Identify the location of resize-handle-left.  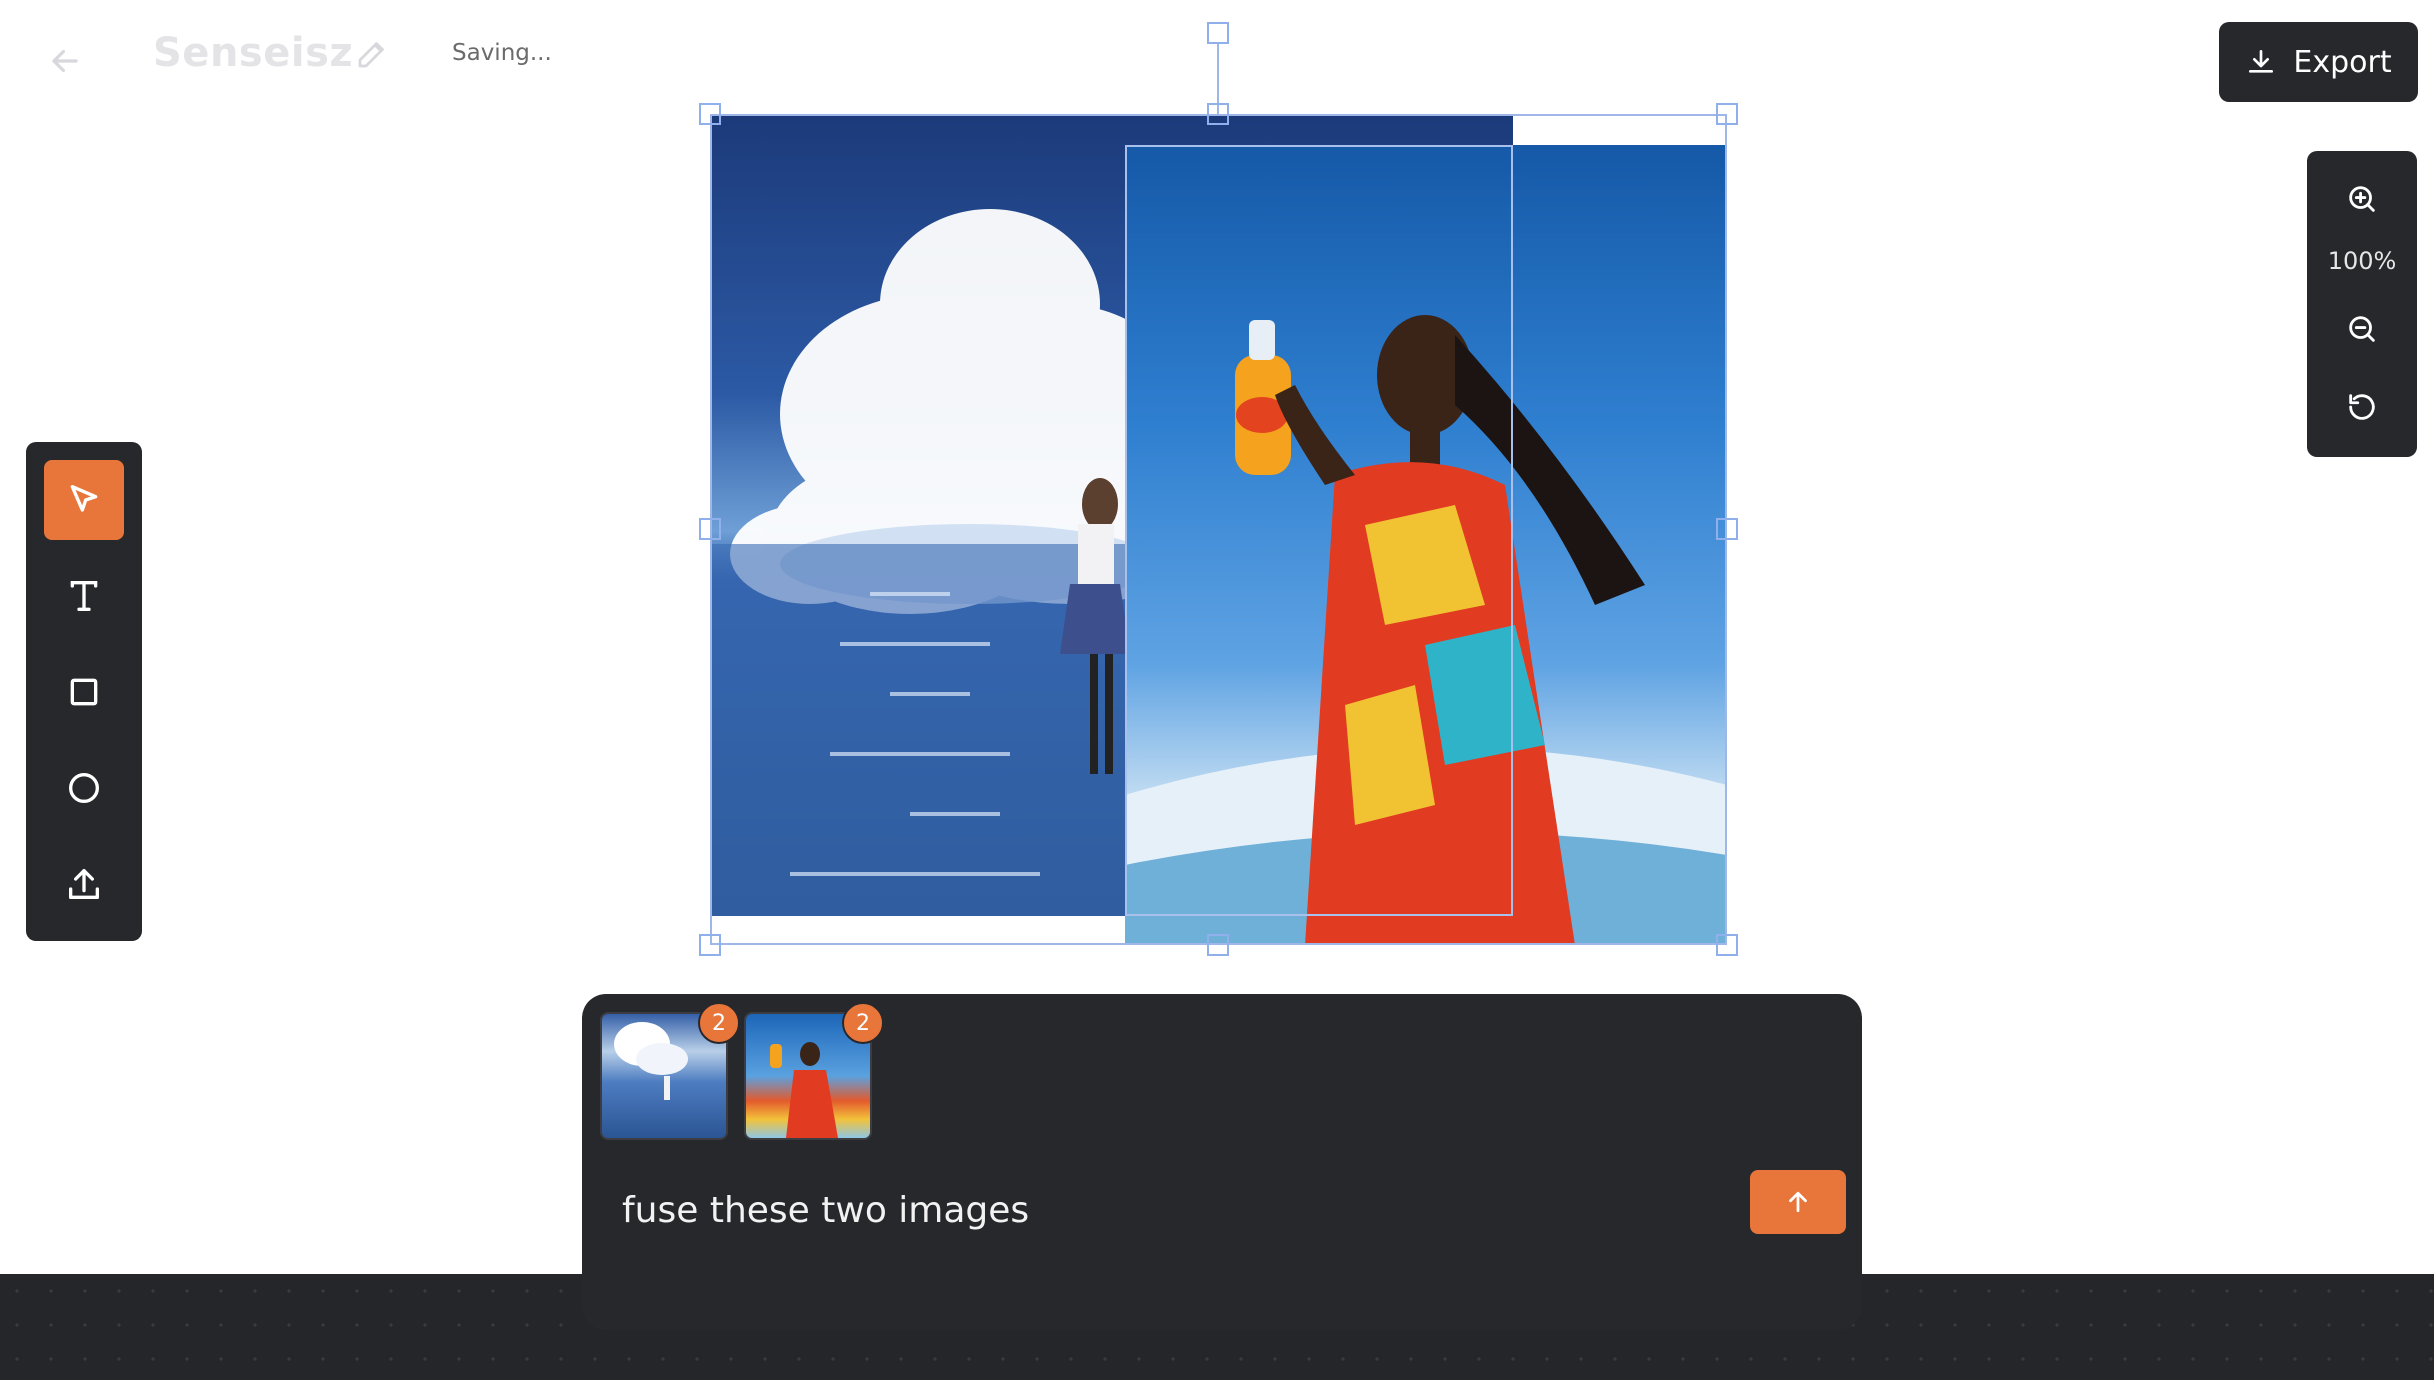
(710, 529).